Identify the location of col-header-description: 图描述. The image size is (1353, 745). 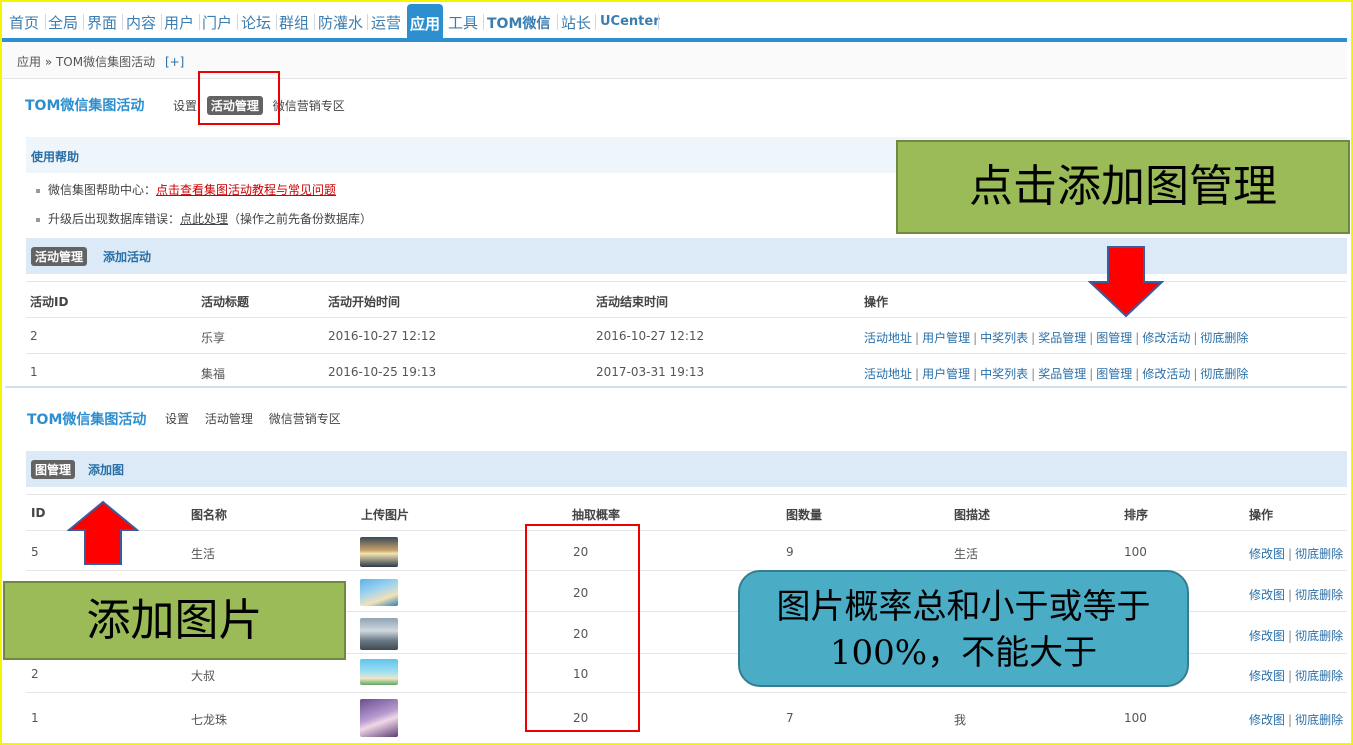
(972, 515).